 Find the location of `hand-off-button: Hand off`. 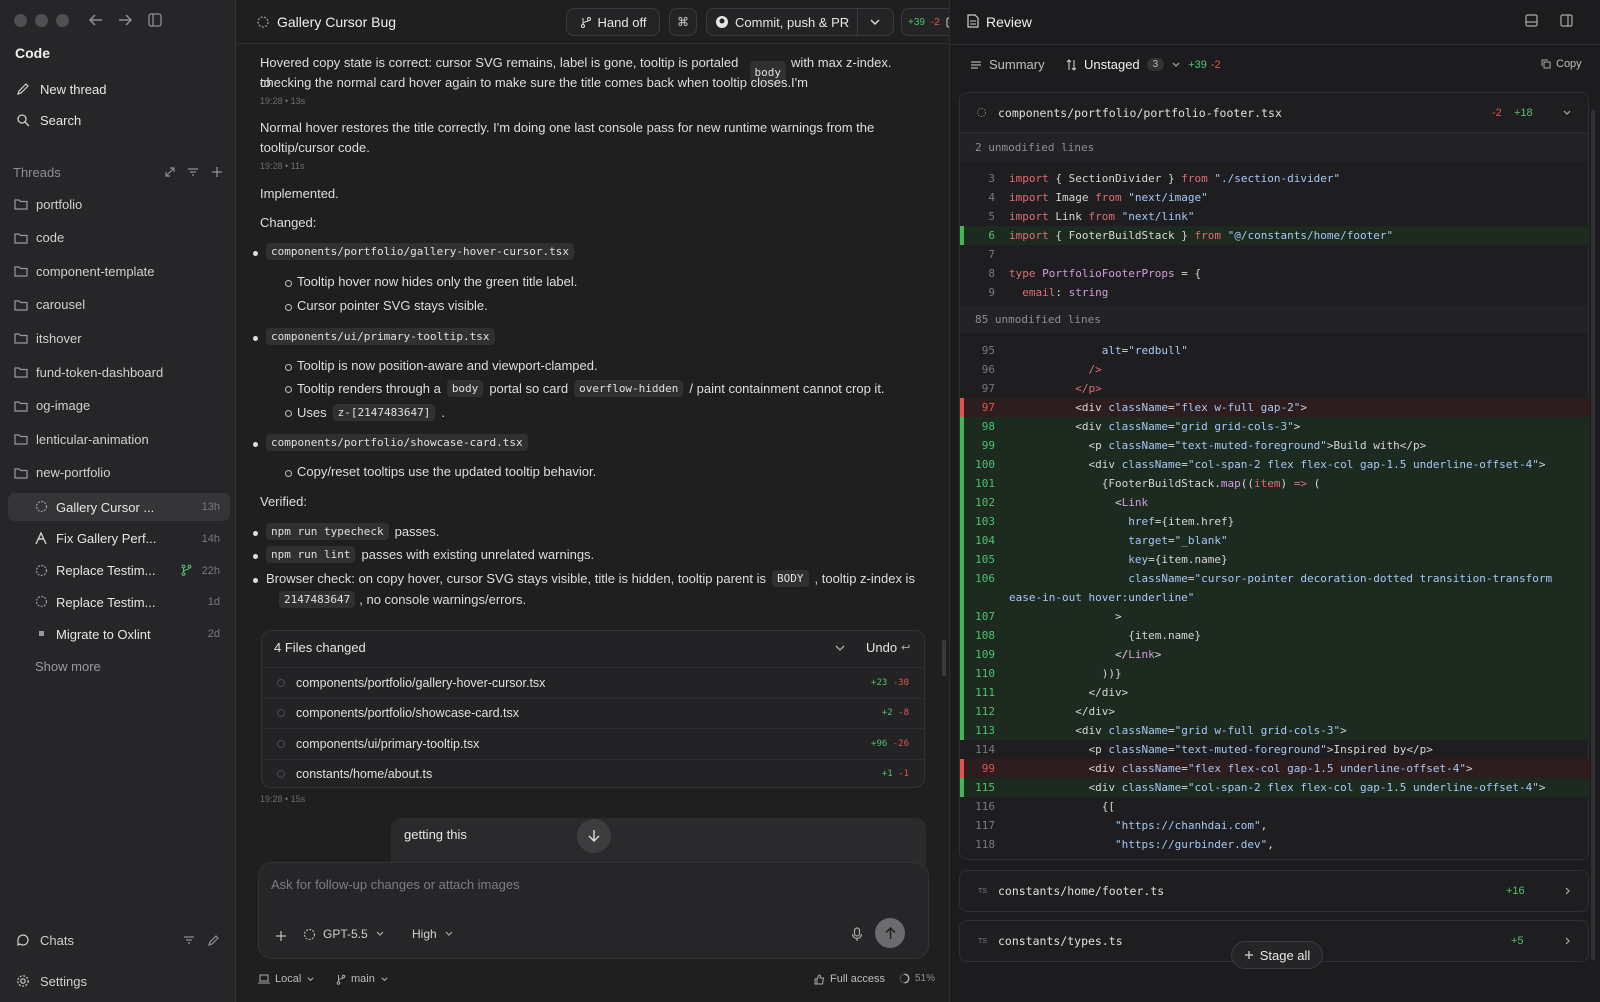

hand-off-button: Hand off is located at coordinates (613, 22).